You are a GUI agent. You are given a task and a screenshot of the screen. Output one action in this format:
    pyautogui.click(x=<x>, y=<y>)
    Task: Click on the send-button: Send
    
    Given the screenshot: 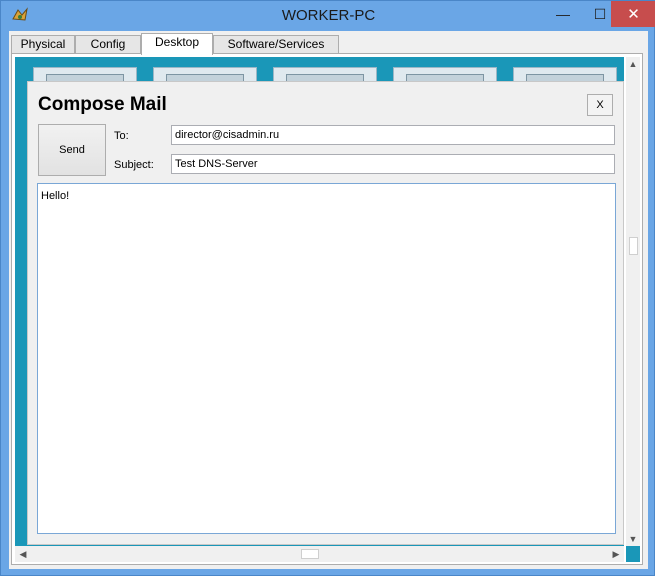 What is the action you would take?
    pyautogui.click(x=72, y=150)
    